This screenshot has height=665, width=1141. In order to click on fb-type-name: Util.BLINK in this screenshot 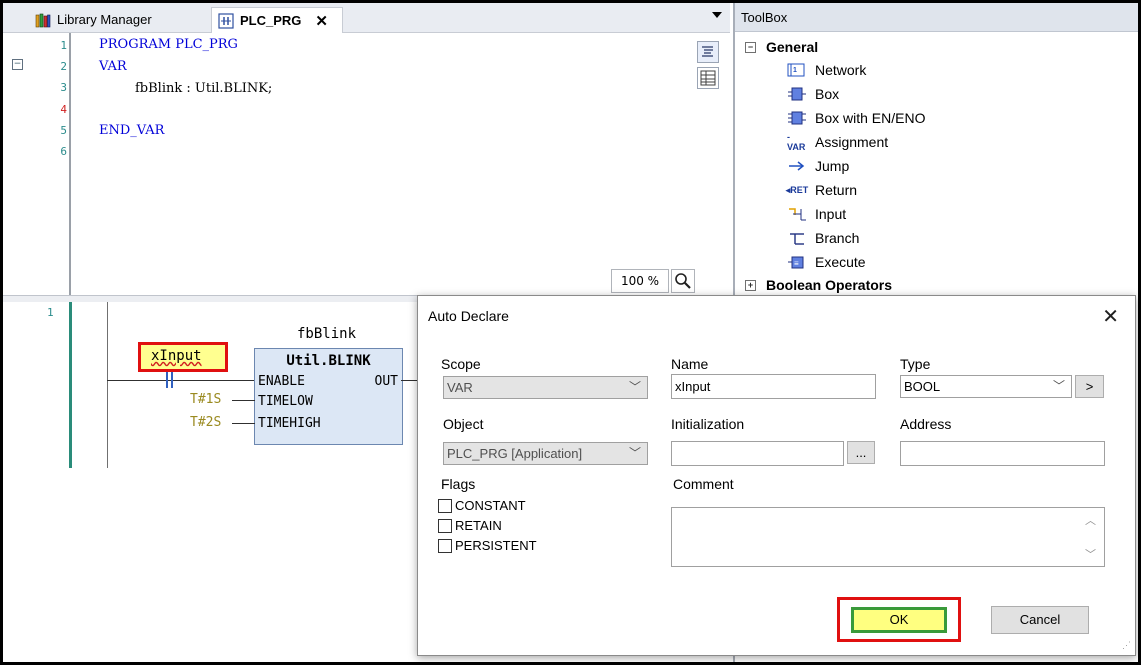, I will do `click(328, 361)`.